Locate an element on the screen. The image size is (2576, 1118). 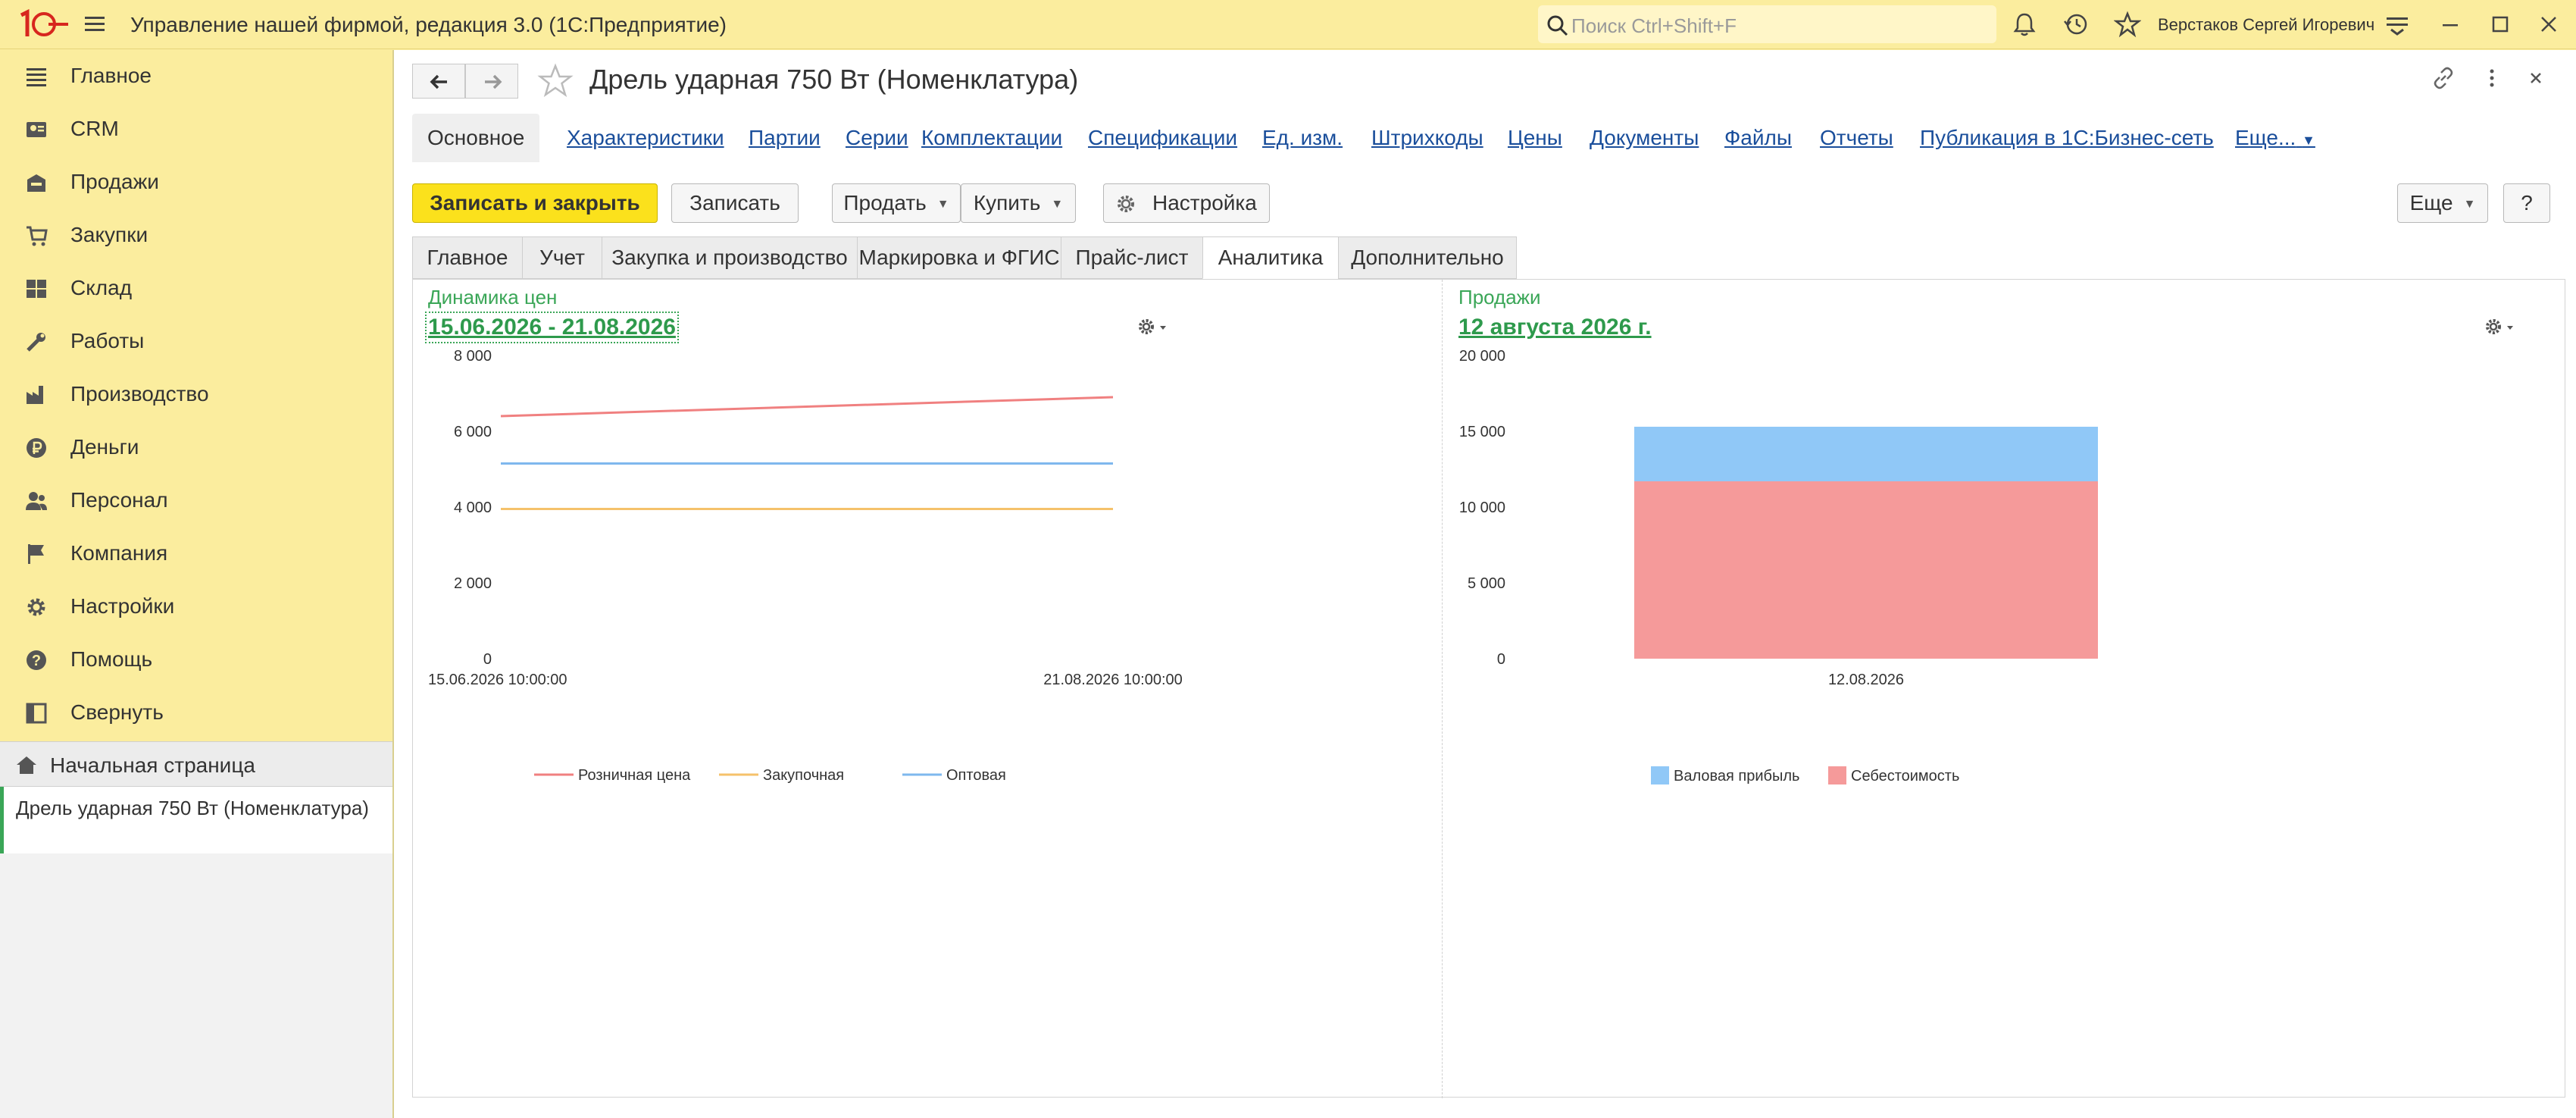
home-page-link: Начальная страница is located at coordinates (196, 764).